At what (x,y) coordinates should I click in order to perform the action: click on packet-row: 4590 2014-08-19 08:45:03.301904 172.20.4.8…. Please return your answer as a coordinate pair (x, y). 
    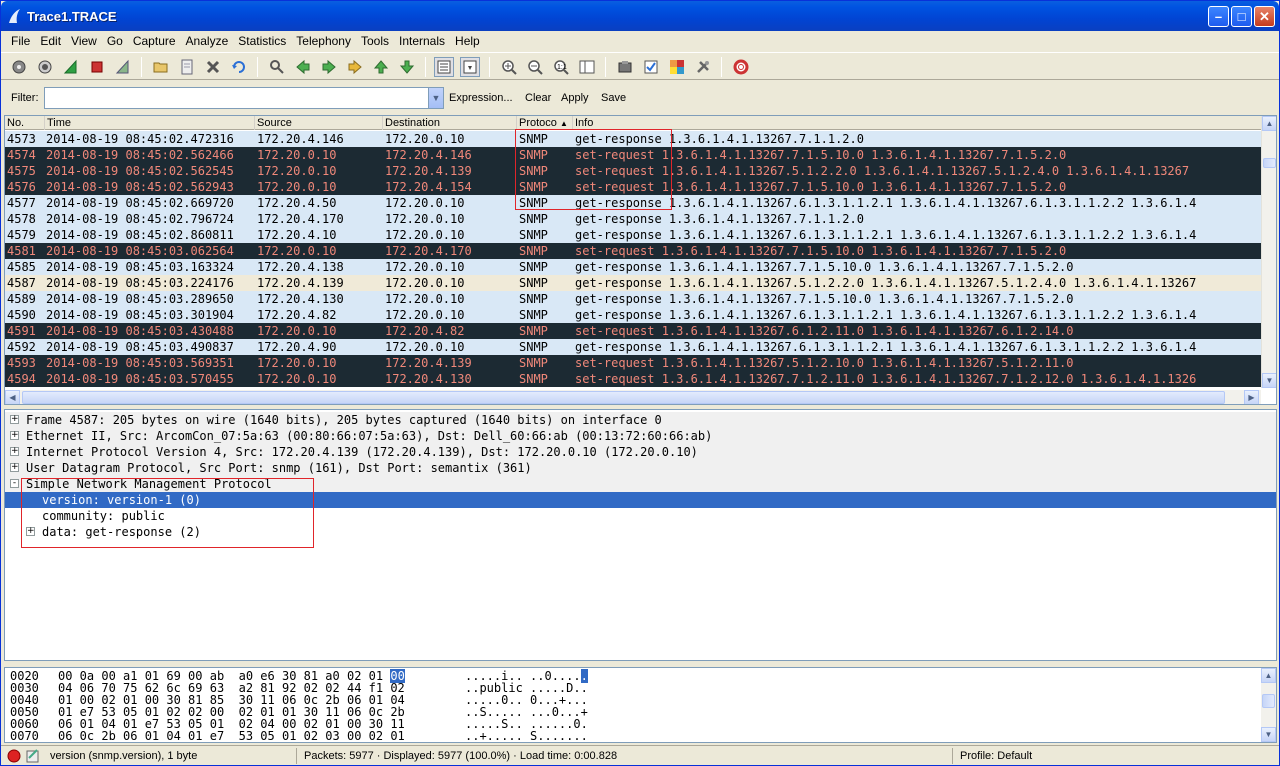
    Looking at the image, I should click on (634, 315).